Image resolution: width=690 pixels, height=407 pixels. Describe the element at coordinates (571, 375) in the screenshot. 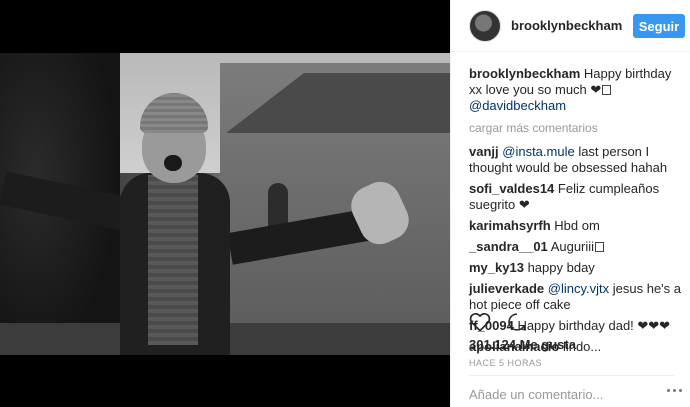

I see `divider` at that location.